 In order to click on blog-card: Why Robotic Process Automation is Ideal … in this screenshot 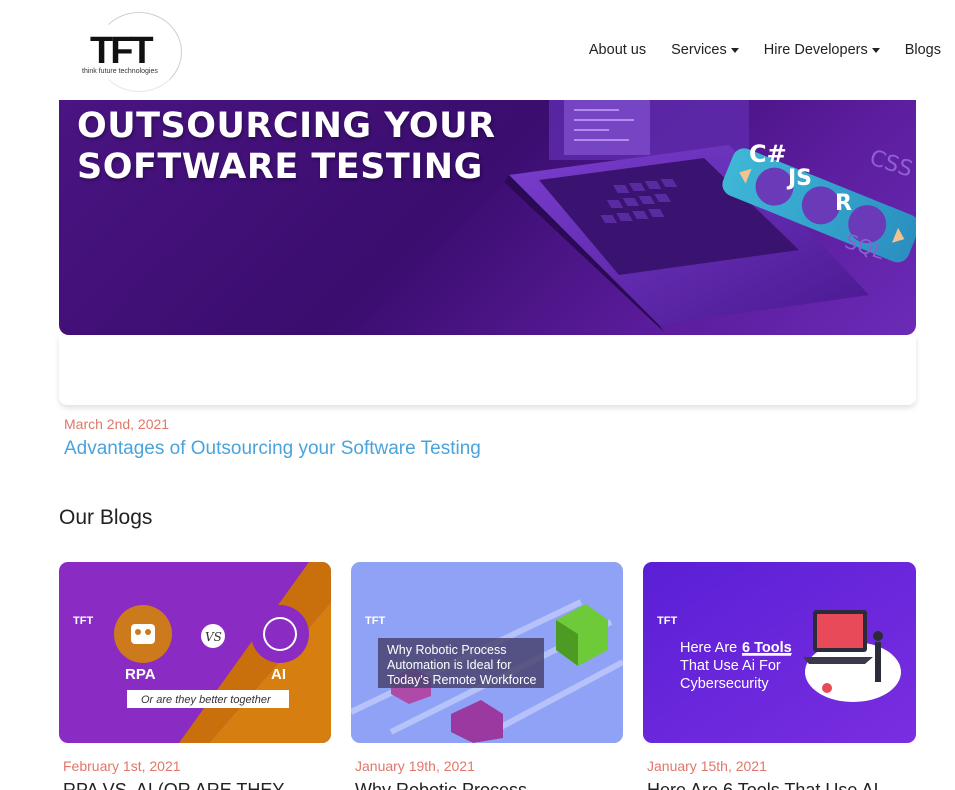, I will do `click(487, 676)`.